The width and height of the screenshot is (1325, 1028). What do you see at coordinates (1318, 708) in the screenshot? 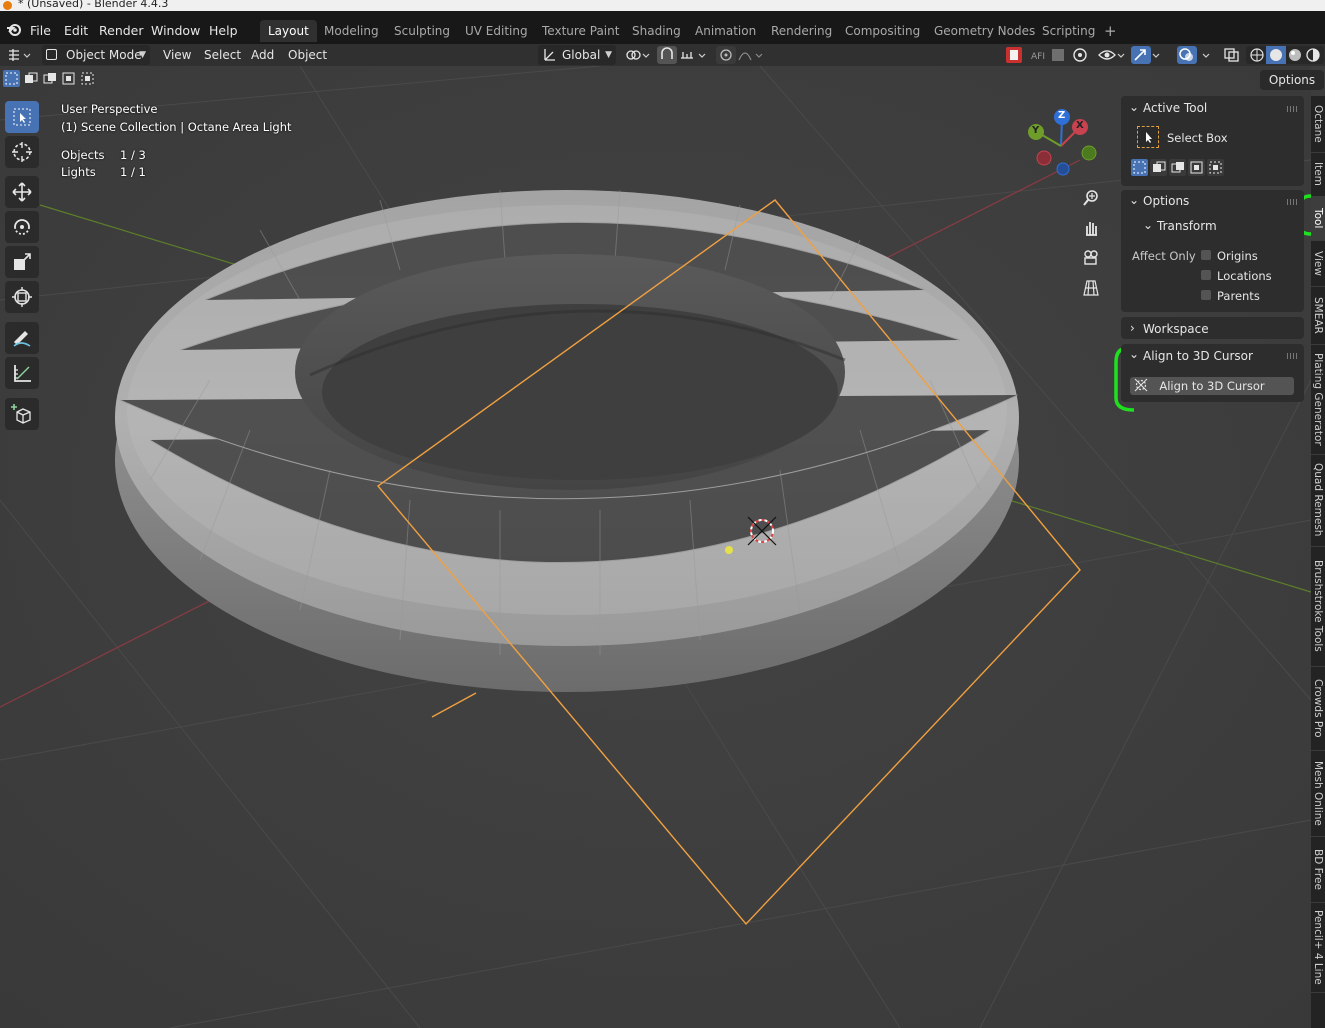
I see `sidebar-tab-crowds-pro: Crowds Pro` at bounding box center [1318, 708].